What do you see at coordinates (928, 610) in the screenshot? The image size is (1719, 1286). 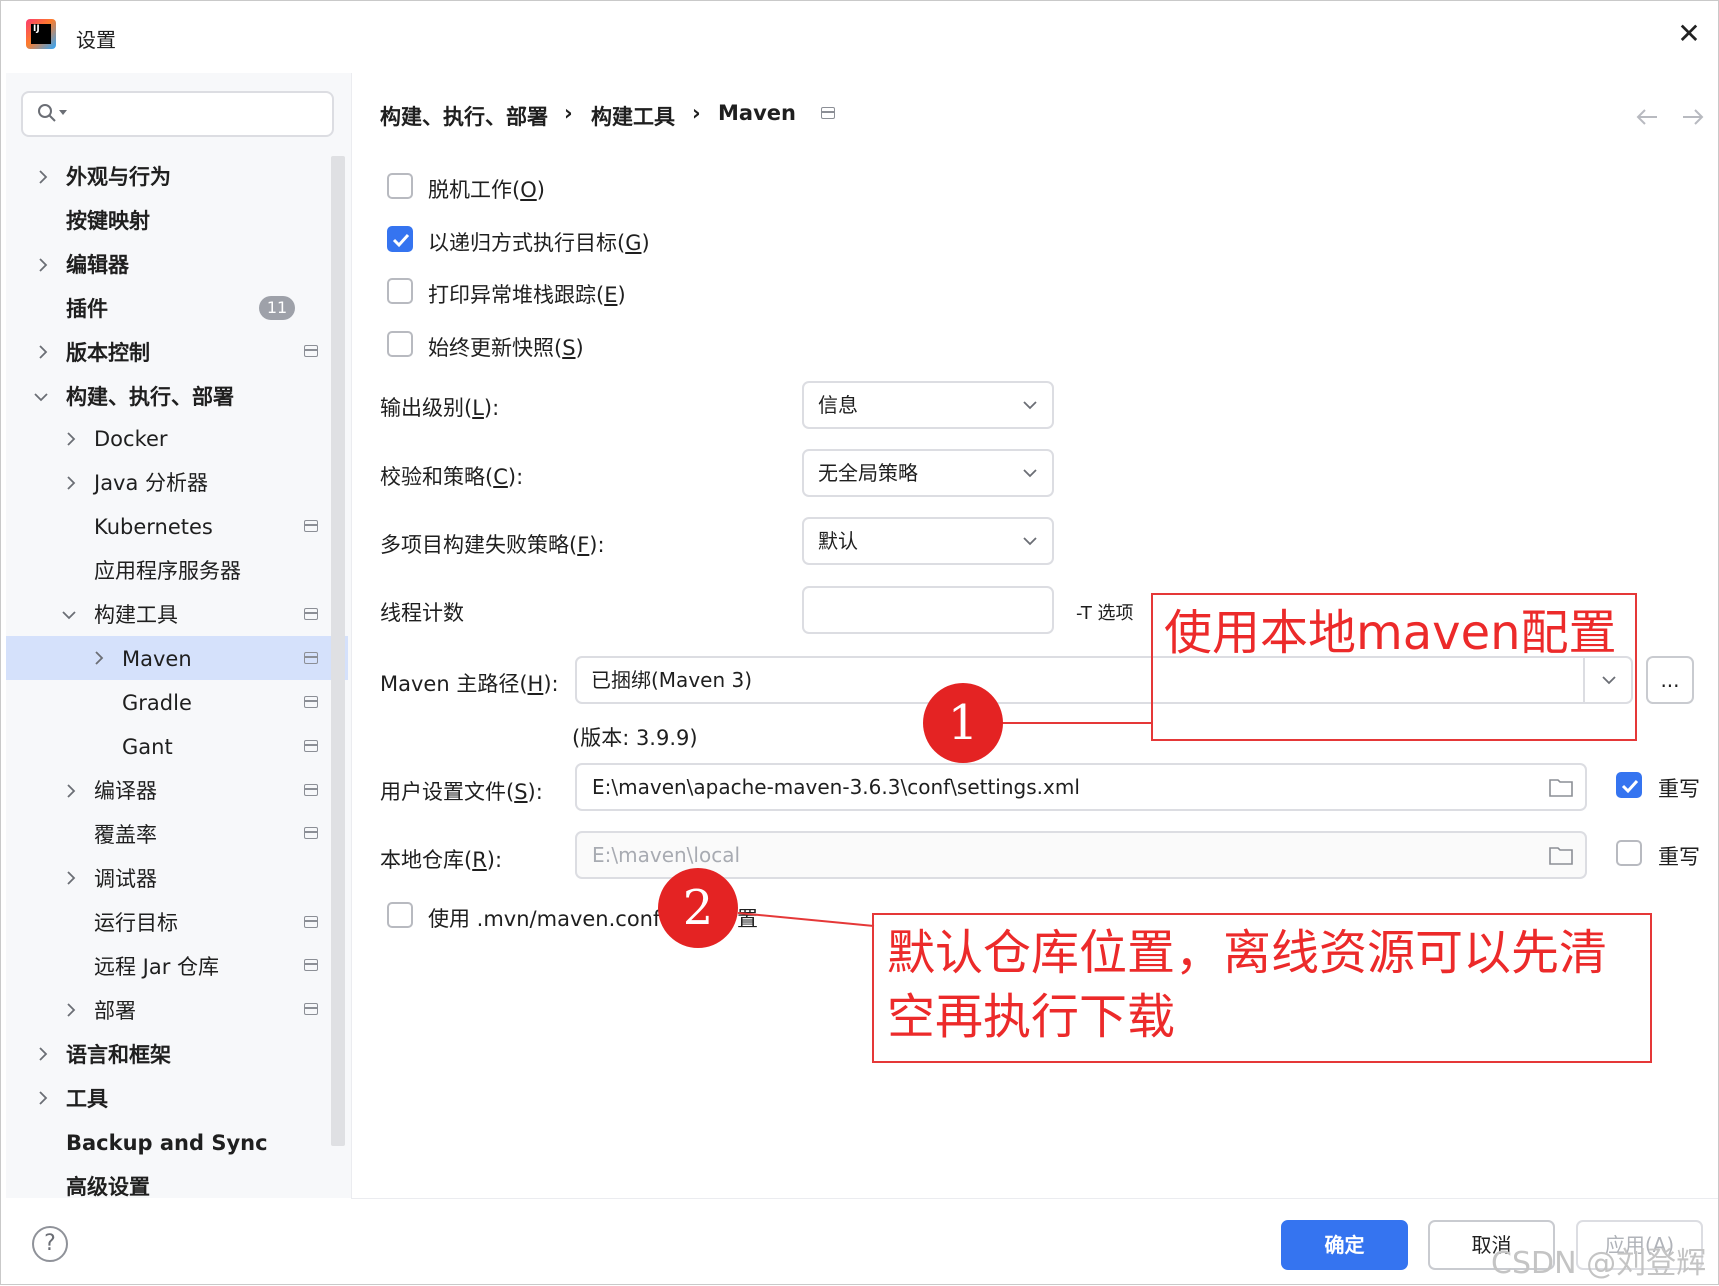 I see `thread-count-input` at bounding box center [928, 610].